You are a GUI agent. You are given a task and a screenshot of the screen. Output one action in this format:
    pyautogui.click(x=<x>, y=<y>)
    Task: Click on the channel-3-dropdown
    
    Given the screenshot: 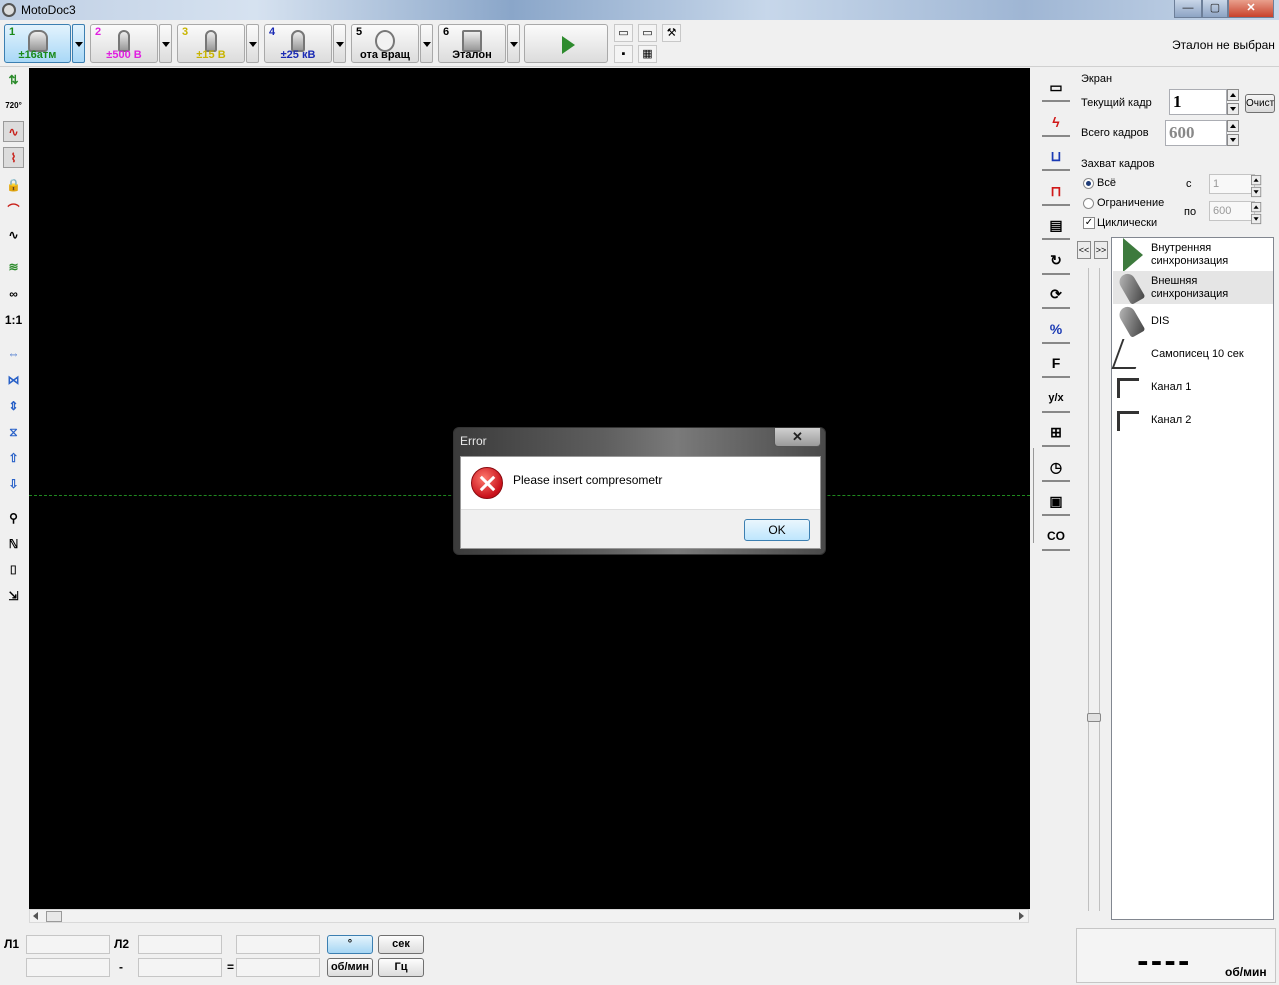 What is the action you would take?
    pyautogui.click(x=252, y=43)
    